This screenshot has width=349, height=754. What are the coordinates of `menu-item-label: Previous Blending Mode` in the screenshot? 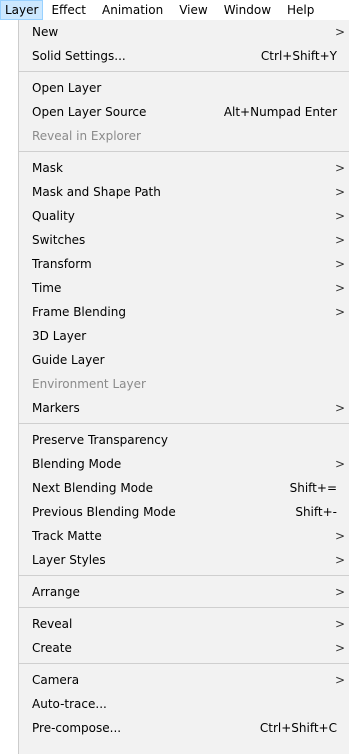 It's located at (104, 512).